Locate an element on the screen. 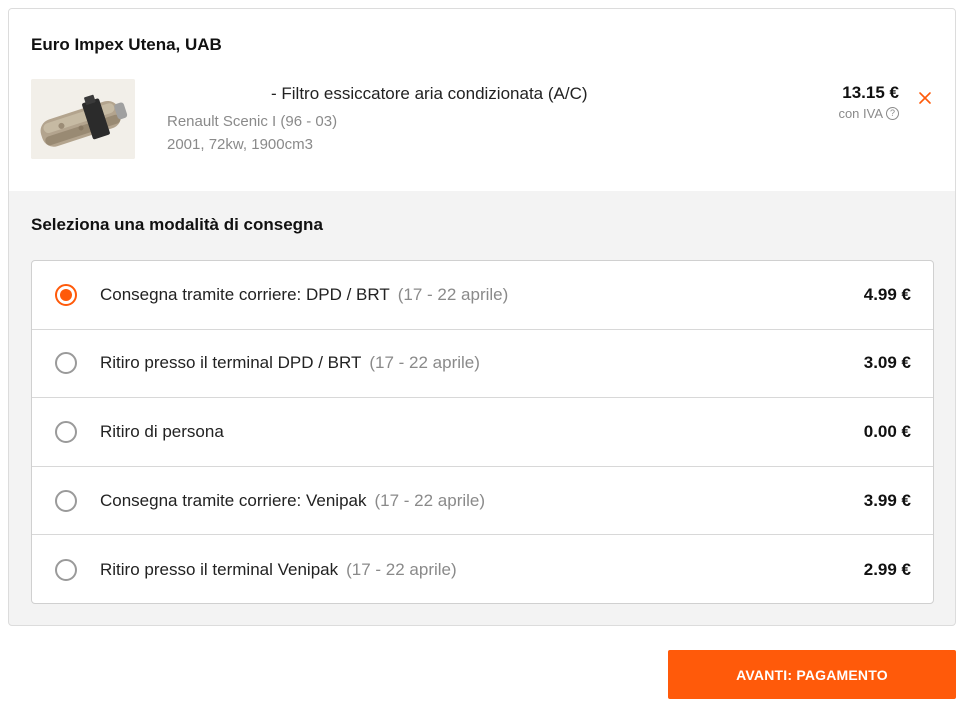 Image resolution: width=965 pixels, height=717 pixels. help-icon: ? is located at coordinates (892, 113).